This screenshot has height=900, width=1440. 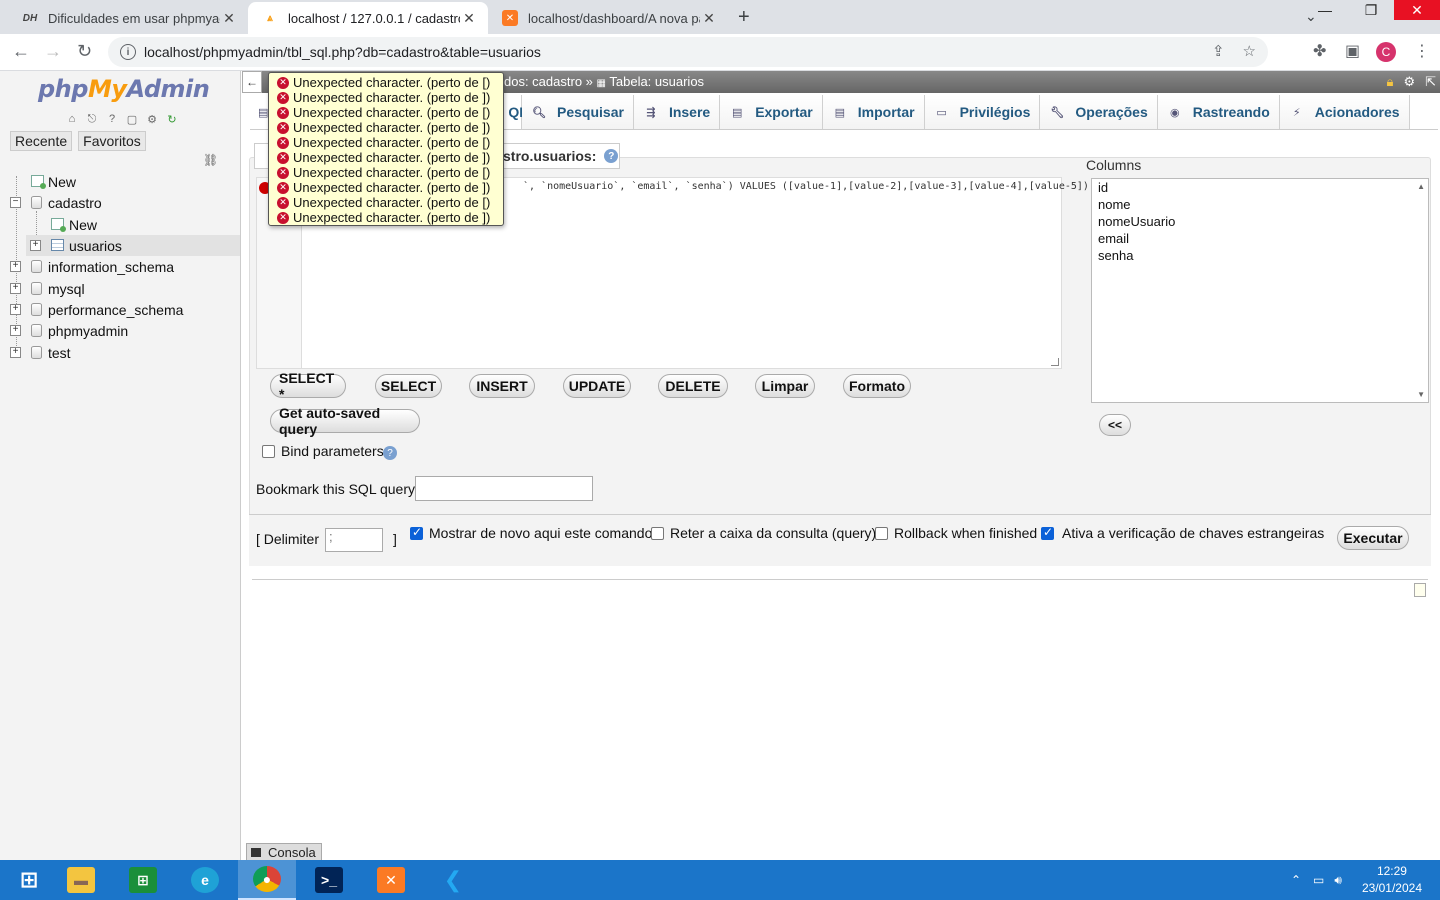 I want to click on rollback-label: Rollback when finished, so click(x=965, y=533).